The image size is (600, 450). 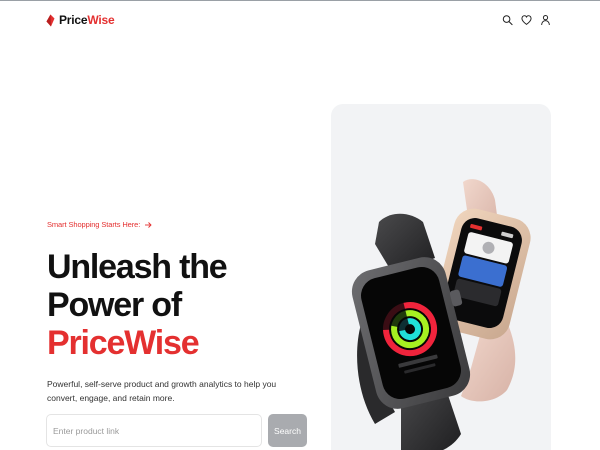 What do you see at coordinates (137, 286) in the screenshot?
I see `hero-headline-line1: Unleash the Power of` at bounding box center [137, 286].